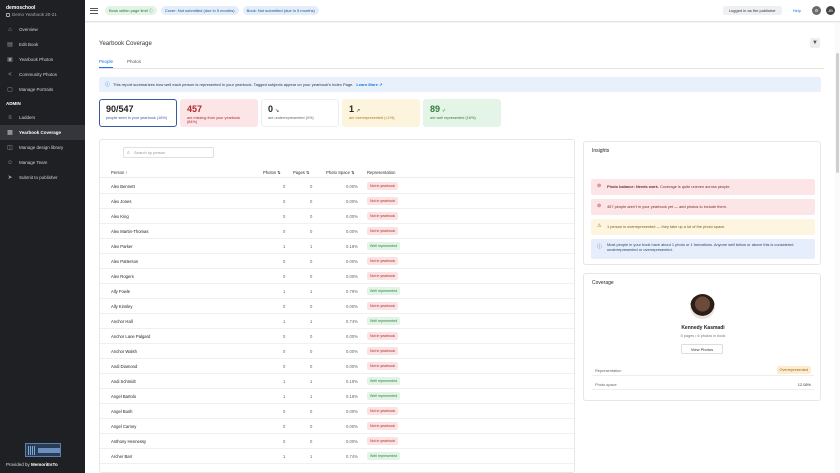 The image size is (840, 473). Describe the element at coordinates (119, 172) in the screenshot. I see `column-header-person: Person ↑` at that location.